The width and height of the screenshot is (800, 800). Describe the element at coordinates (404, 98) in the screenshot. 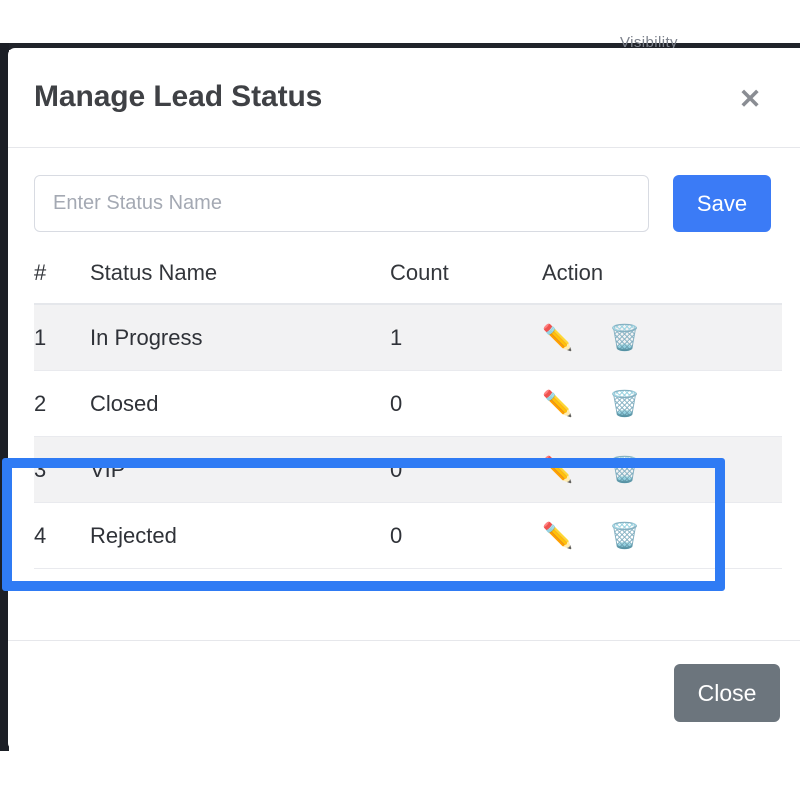

I see `modal-header: Manage Lead Status ✕` at that location.